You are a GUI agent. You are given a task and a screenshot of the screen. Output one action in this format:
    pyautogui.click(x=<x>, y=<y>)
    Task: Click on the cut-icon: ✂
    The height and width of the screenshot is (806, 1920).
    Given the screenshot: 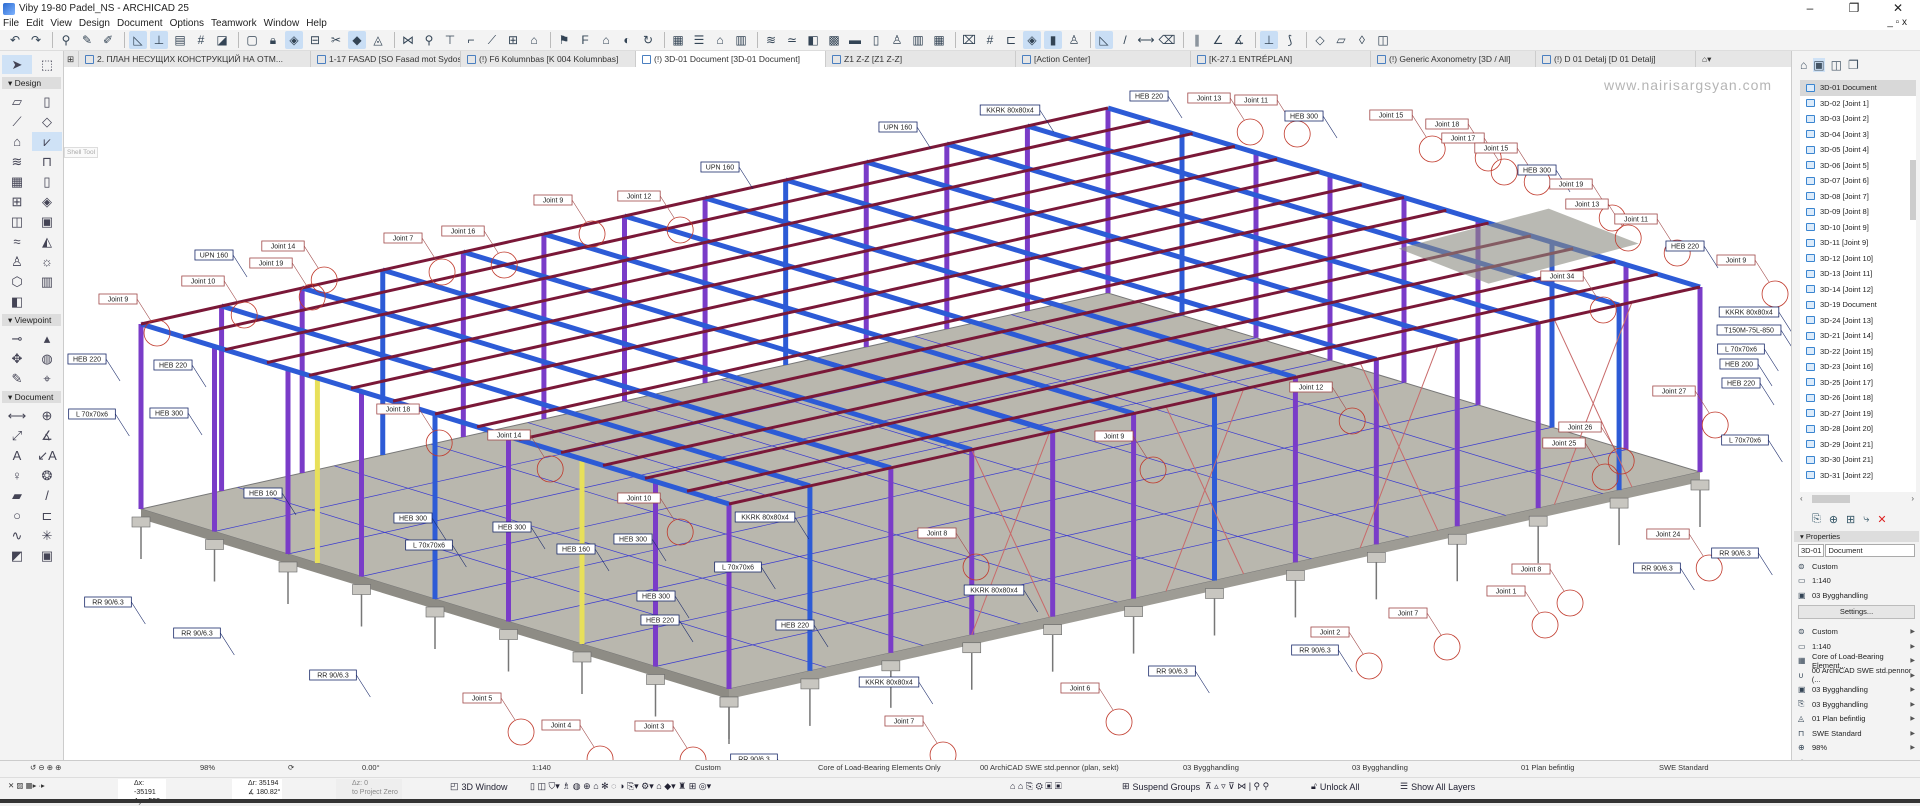 What is the action you would take?
    pyautogui.click(x=336, y=40)
    